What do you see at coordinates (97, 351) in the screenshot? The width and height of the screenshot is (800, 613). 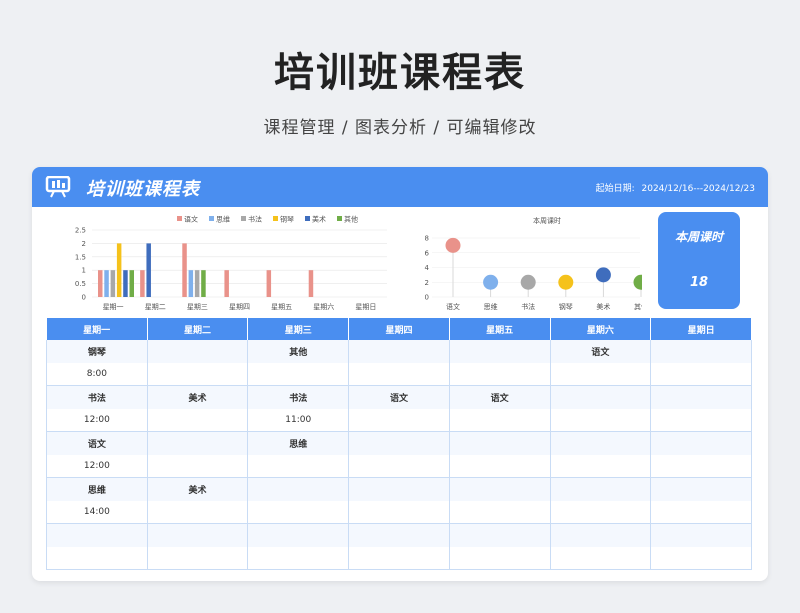 I see `subject-cell: 钢琴` at bounding box center [97, 351].